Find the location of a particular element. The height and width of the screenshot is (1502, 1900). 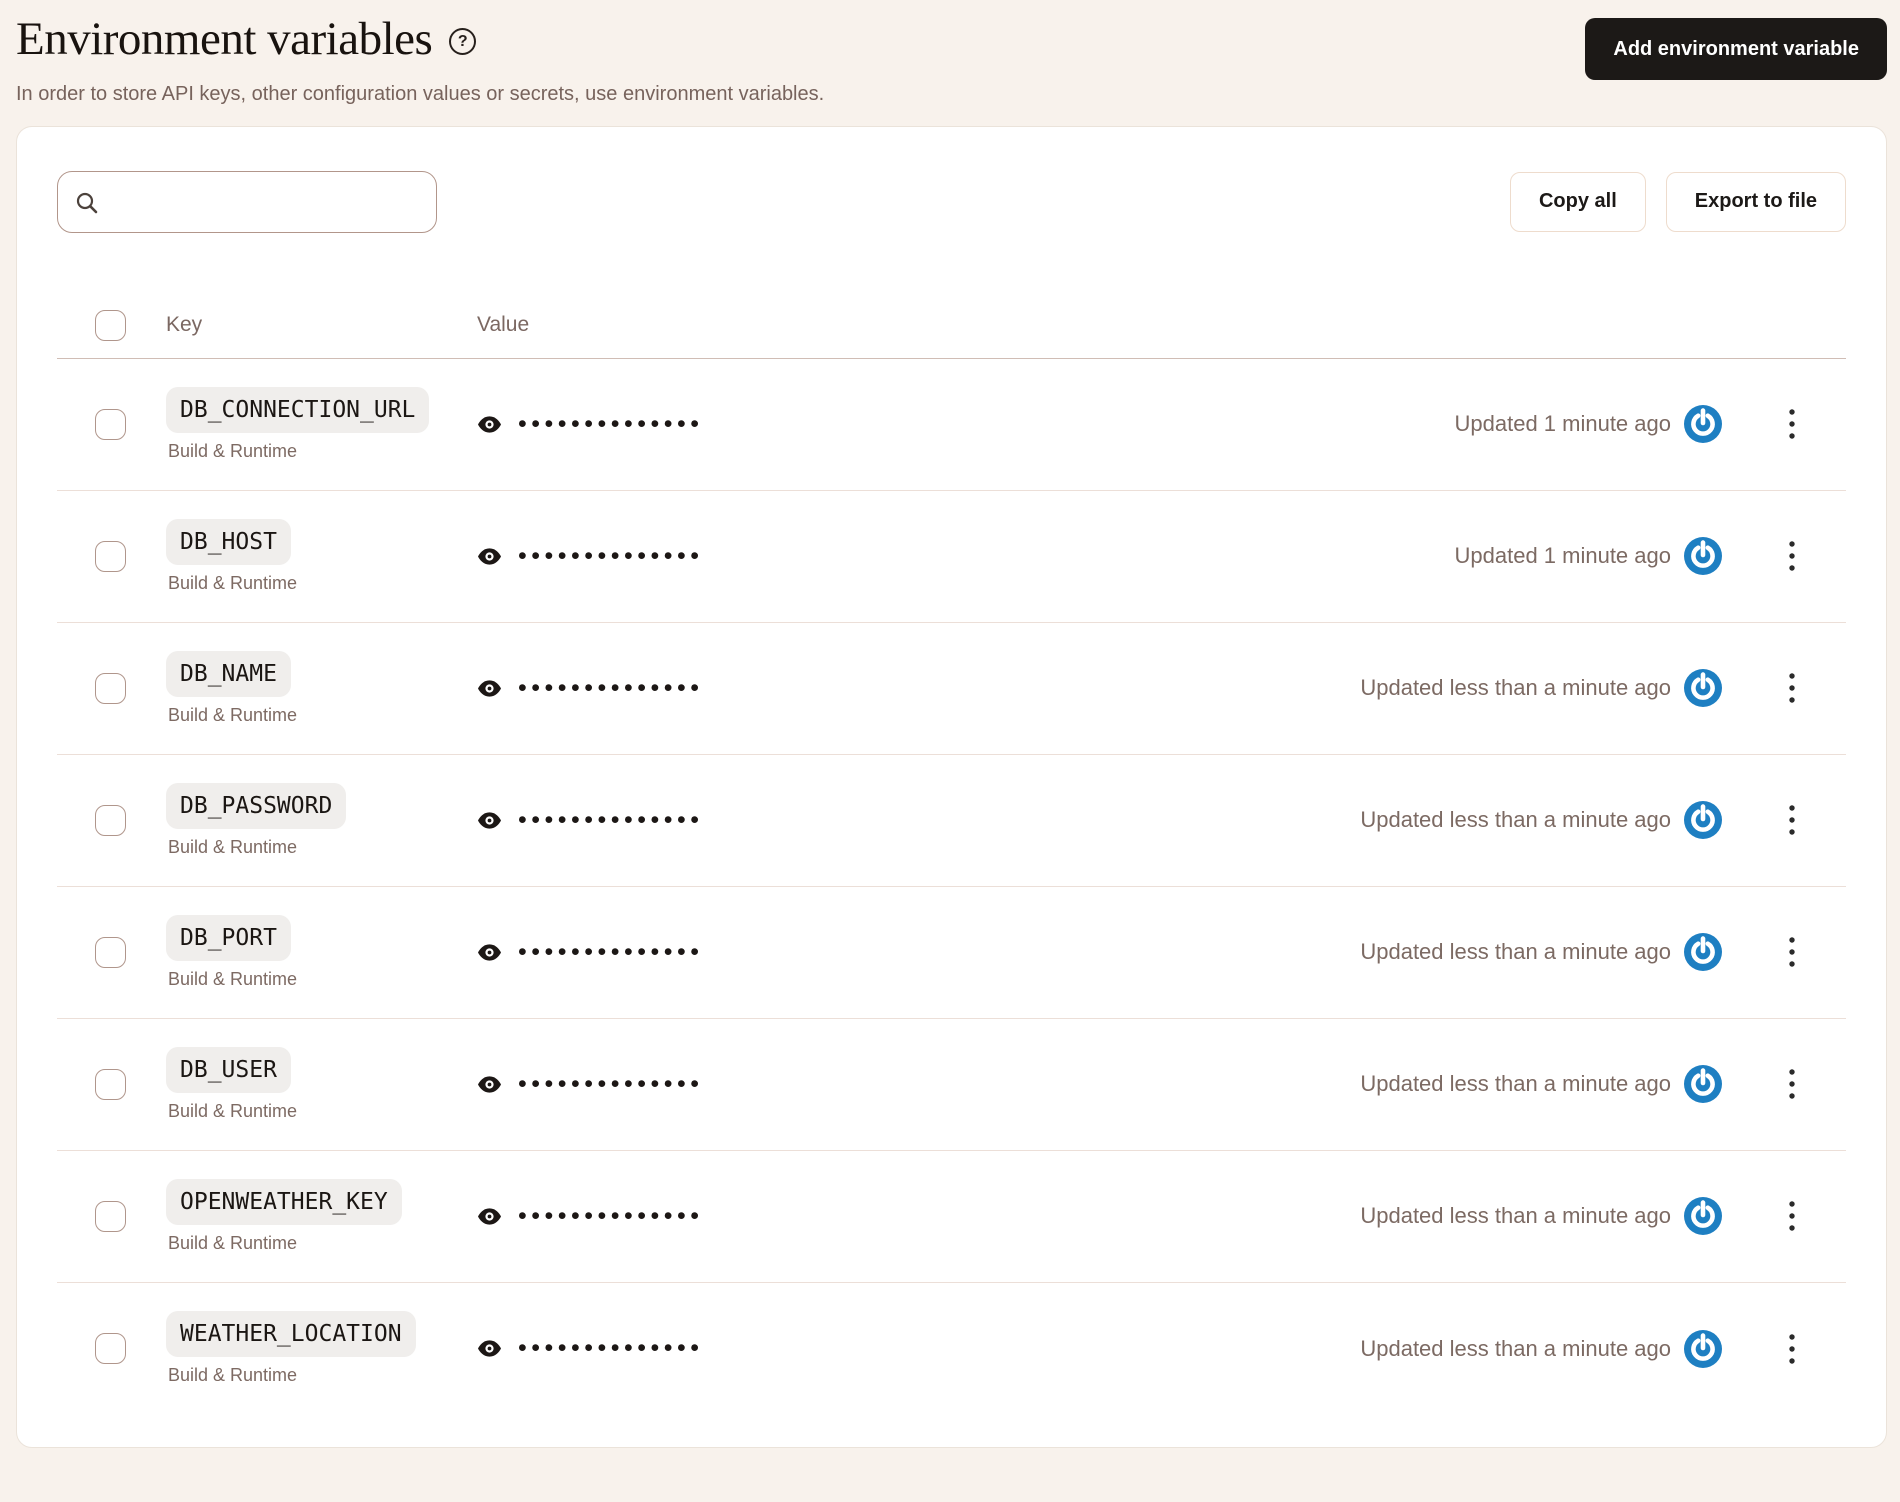

env-var-key: DB_NAME is located at coordinates (228, 673).